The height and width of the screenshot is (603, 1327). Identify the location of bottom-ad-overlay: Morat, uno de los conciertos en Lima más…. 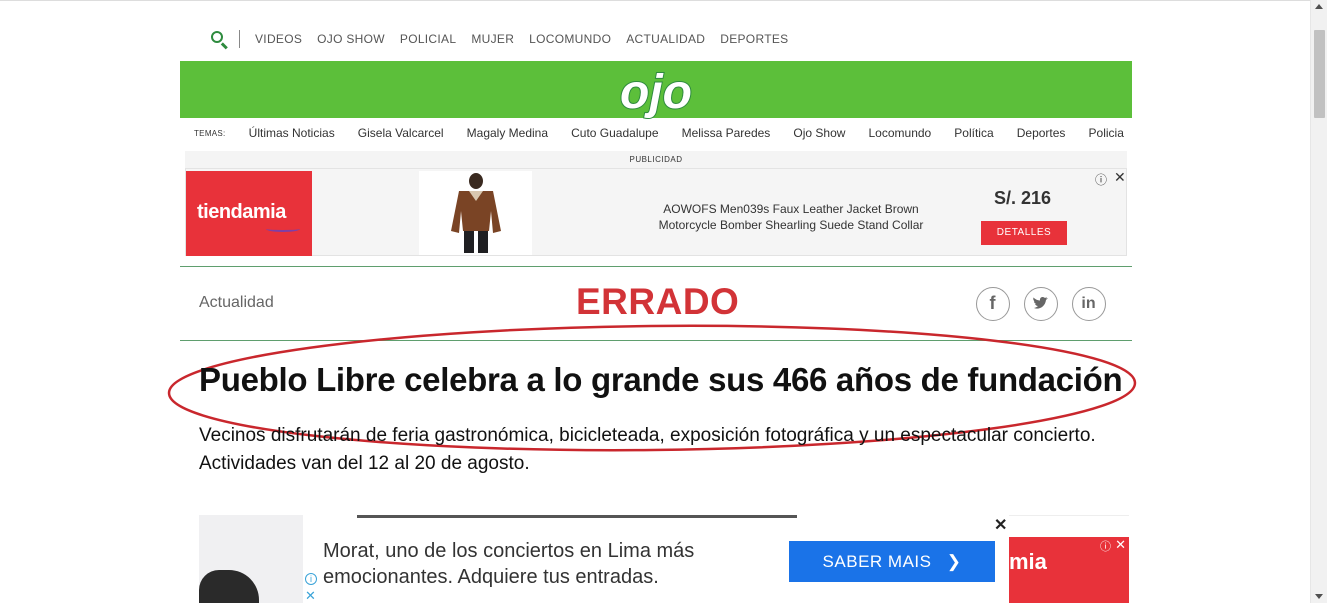
(656, 559).